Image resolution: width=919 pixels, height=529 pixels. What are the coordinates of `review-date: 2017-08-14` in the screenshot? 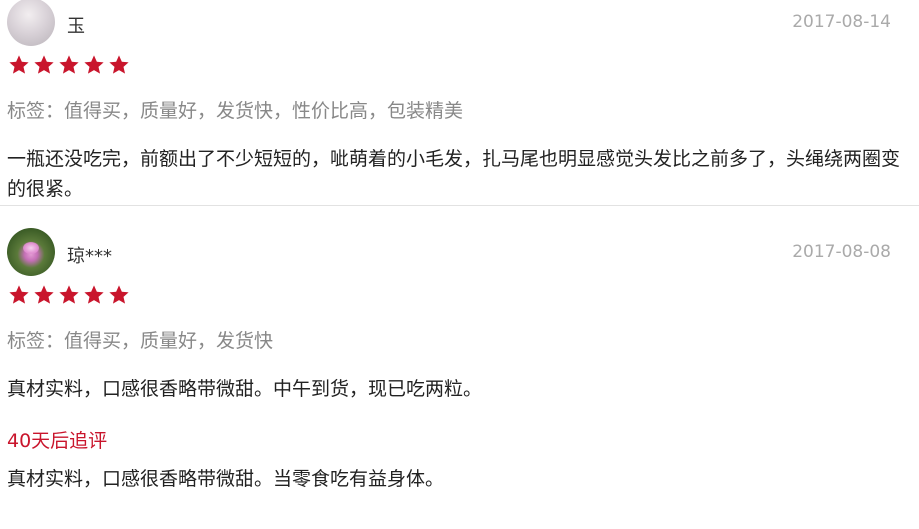 It's located at (841, 22).